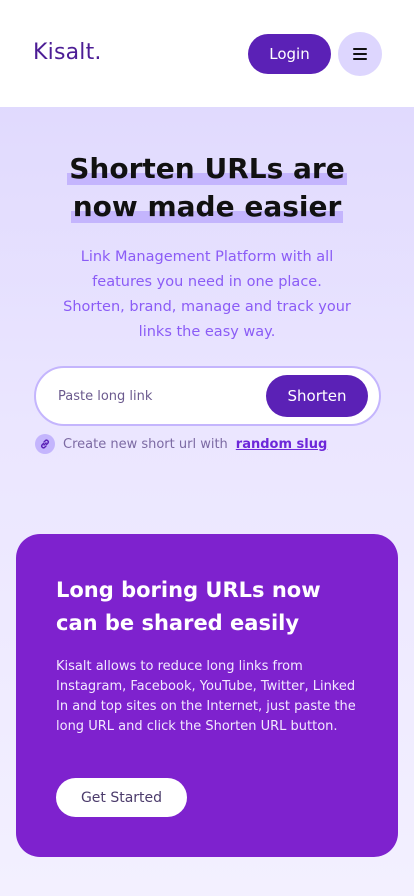 The height and width of the screenshot is (896, 414). I want to click on random-slug-link: random slug, so click(282, 444).